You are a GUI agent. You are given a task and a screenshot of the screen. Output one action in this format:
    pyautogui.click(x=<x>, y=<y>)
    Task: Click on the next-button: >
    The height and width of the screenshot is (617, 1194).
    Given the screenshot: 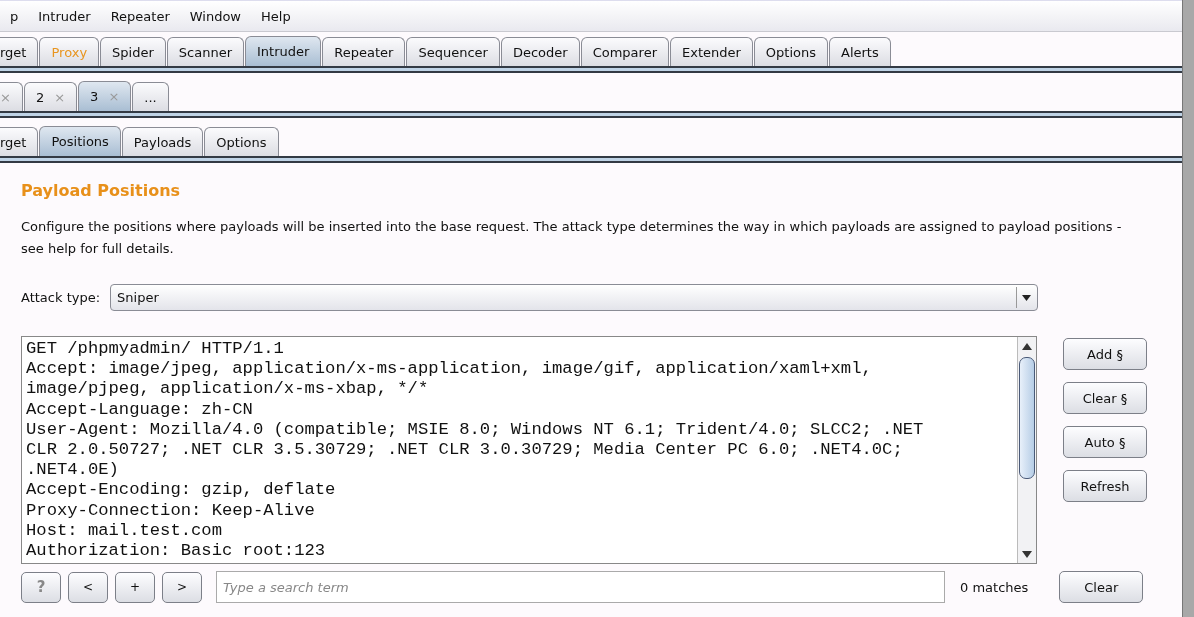 What is the action you would take?
    pyautogui.click(x=182, y=587)
    